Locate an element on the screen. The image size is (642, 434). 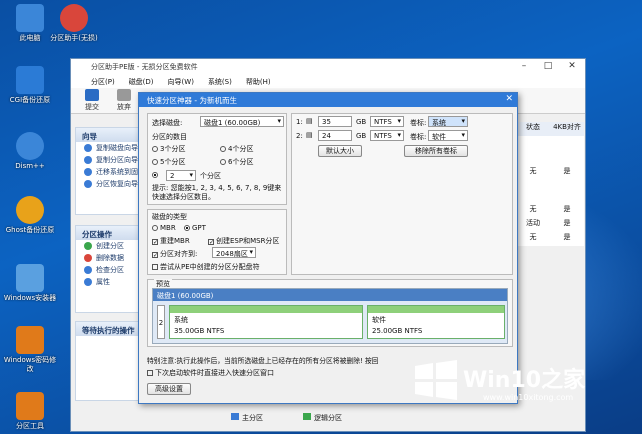
mbr-label: MBR is located at coordinates (168, 228).